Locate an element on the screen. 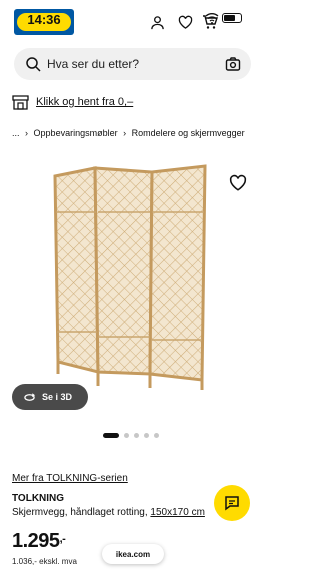  battery-icon is located at coordinates (232, 18).